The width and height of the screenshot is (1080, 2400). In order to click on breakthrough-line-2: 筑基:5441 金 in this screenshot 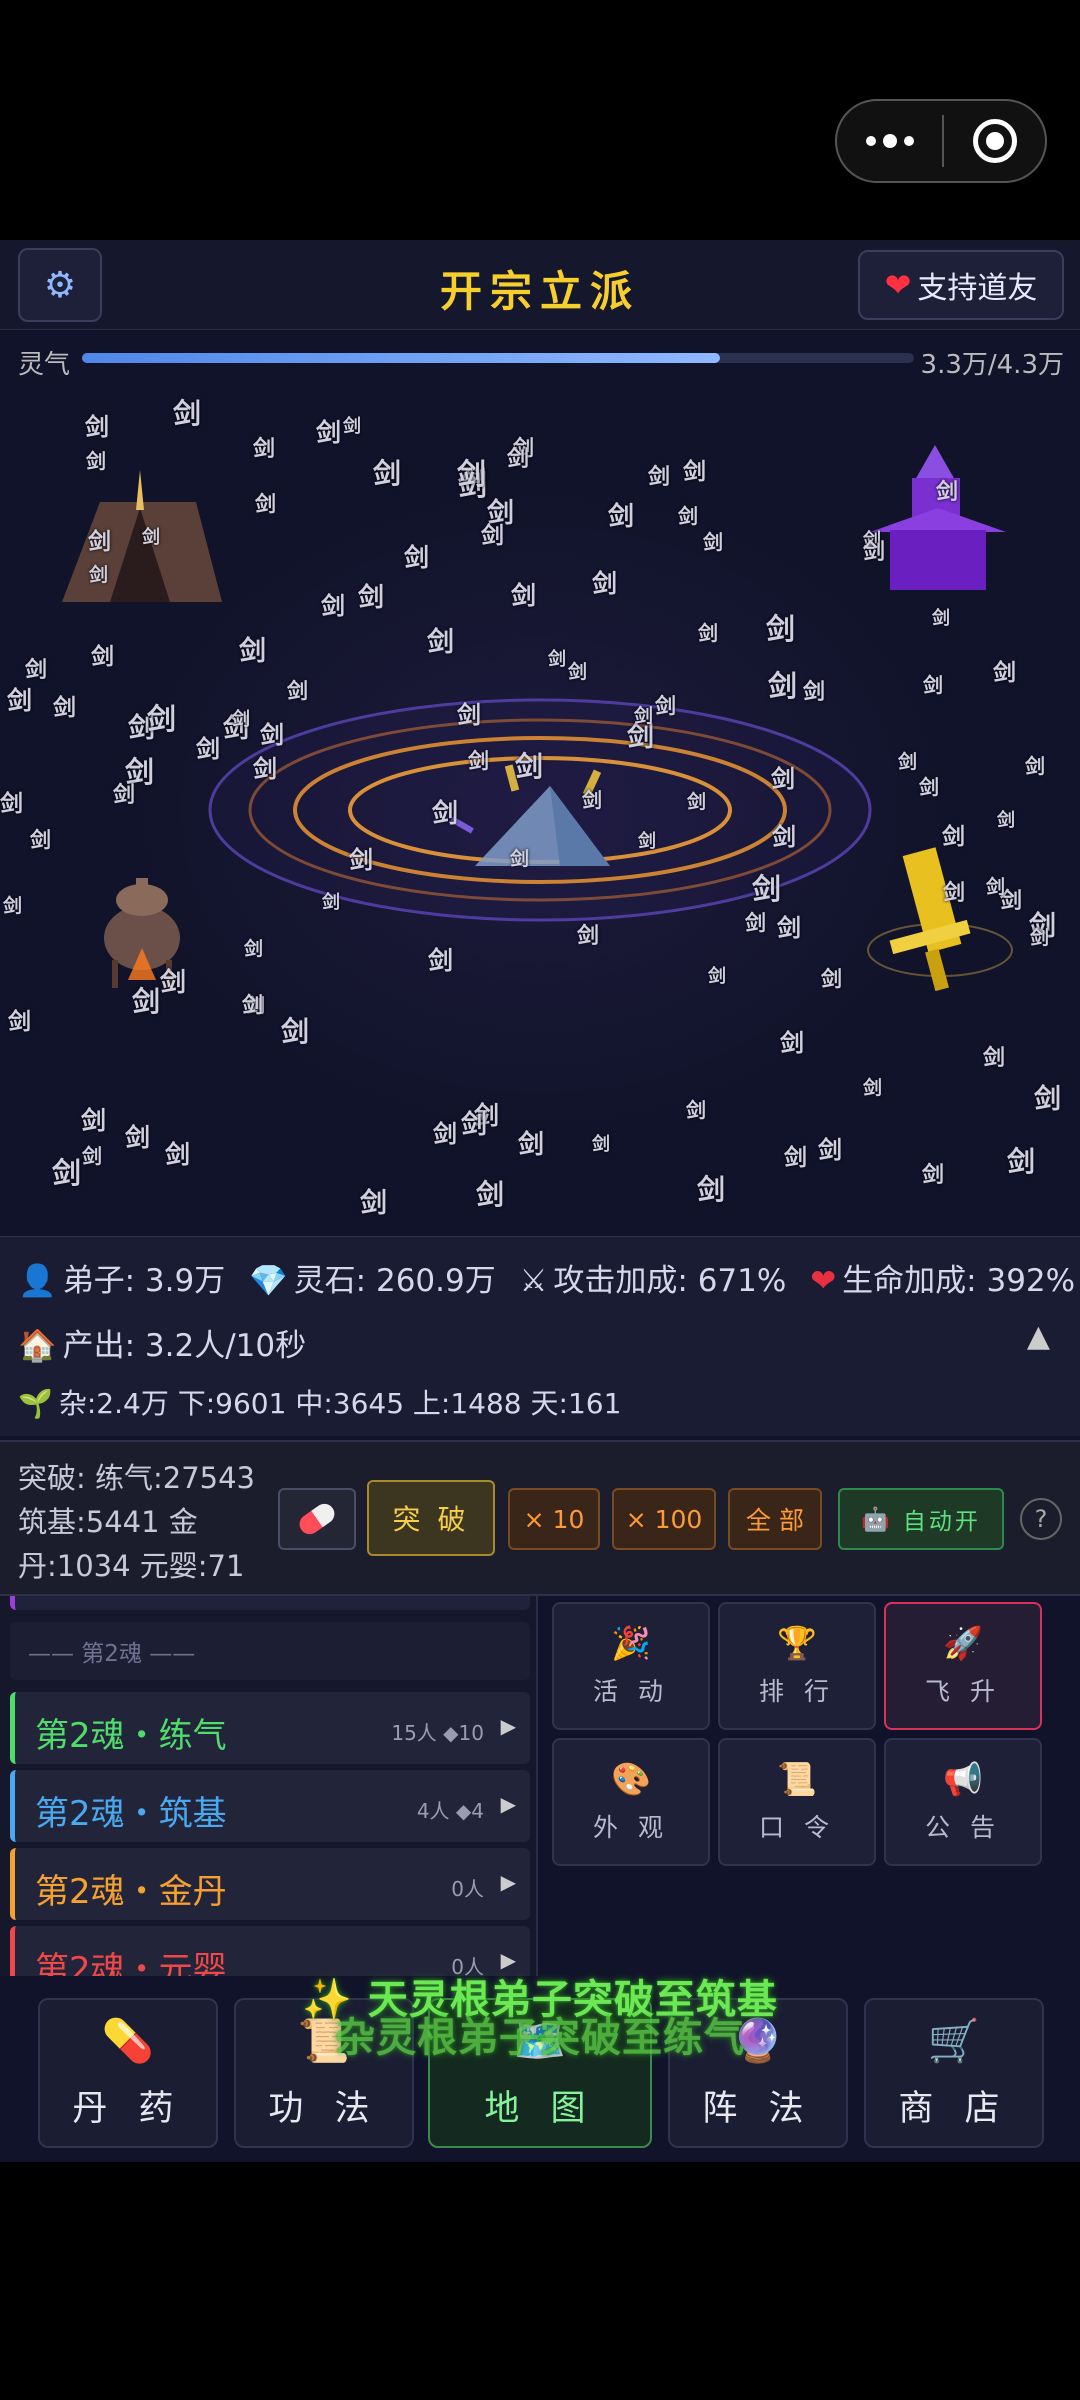, I will do `click(108, 1522)`.